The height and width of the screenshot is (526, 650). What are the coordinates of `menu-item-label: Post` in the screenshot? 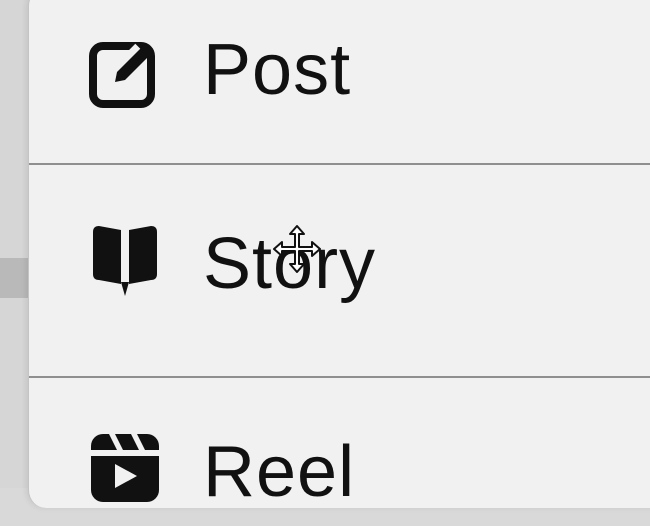 It's located at (277, 70).